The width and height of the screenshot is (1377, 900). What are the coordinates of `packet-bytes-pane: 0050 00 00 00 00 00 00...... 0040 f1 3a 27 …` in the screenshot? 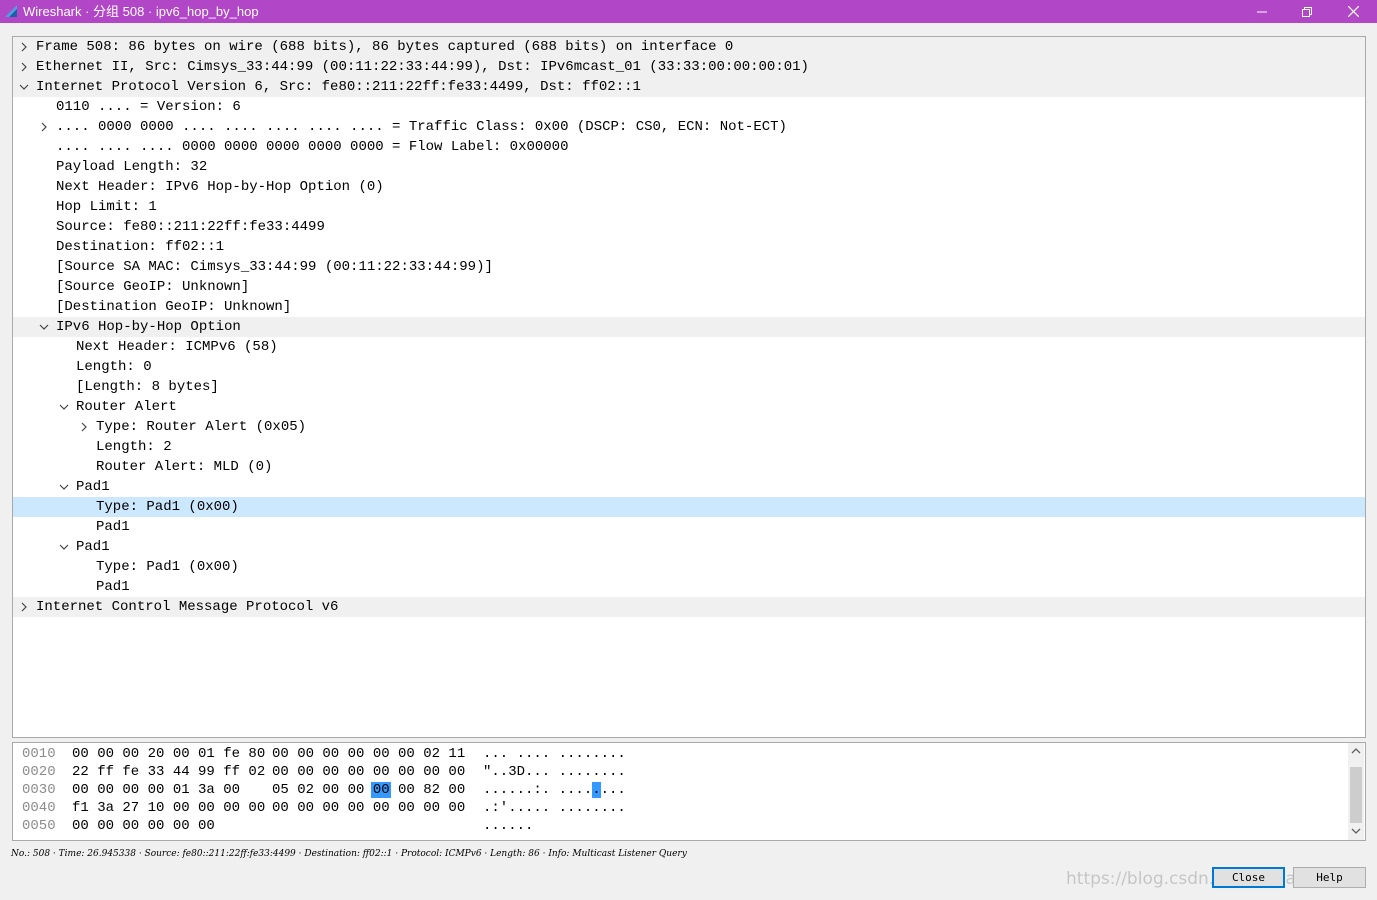 It's located at (689, 791).